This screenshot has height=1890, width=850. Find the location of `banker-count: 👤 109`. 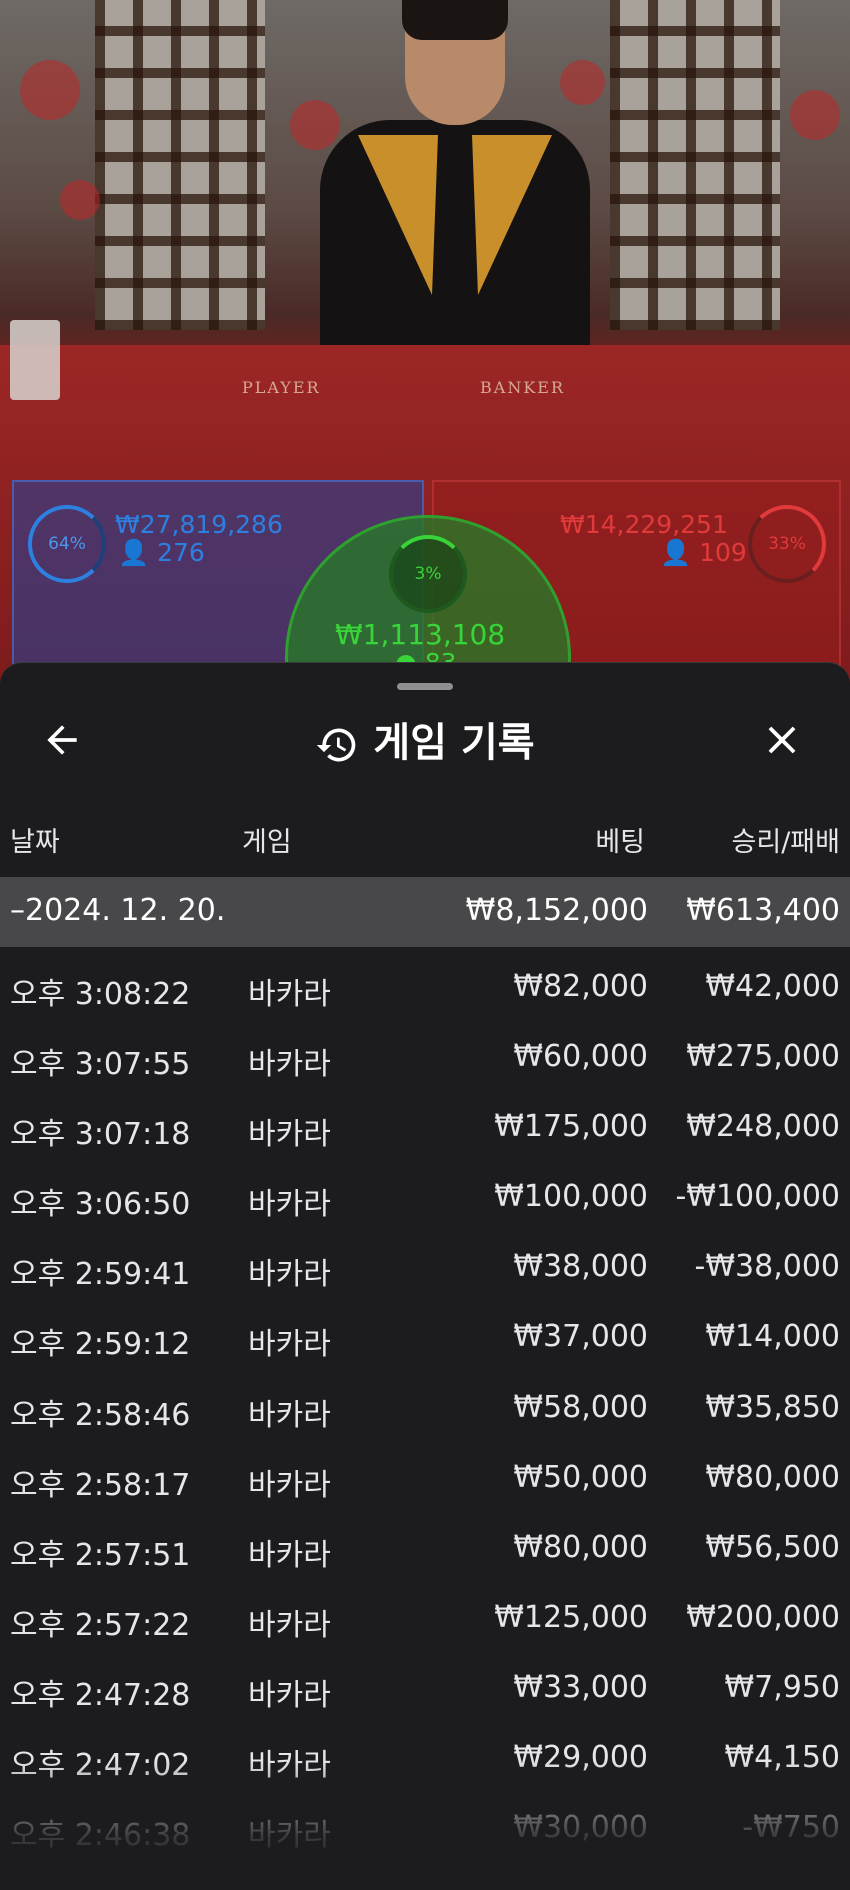

banker-count: 👤 109 is located at coordinates (703, 552).